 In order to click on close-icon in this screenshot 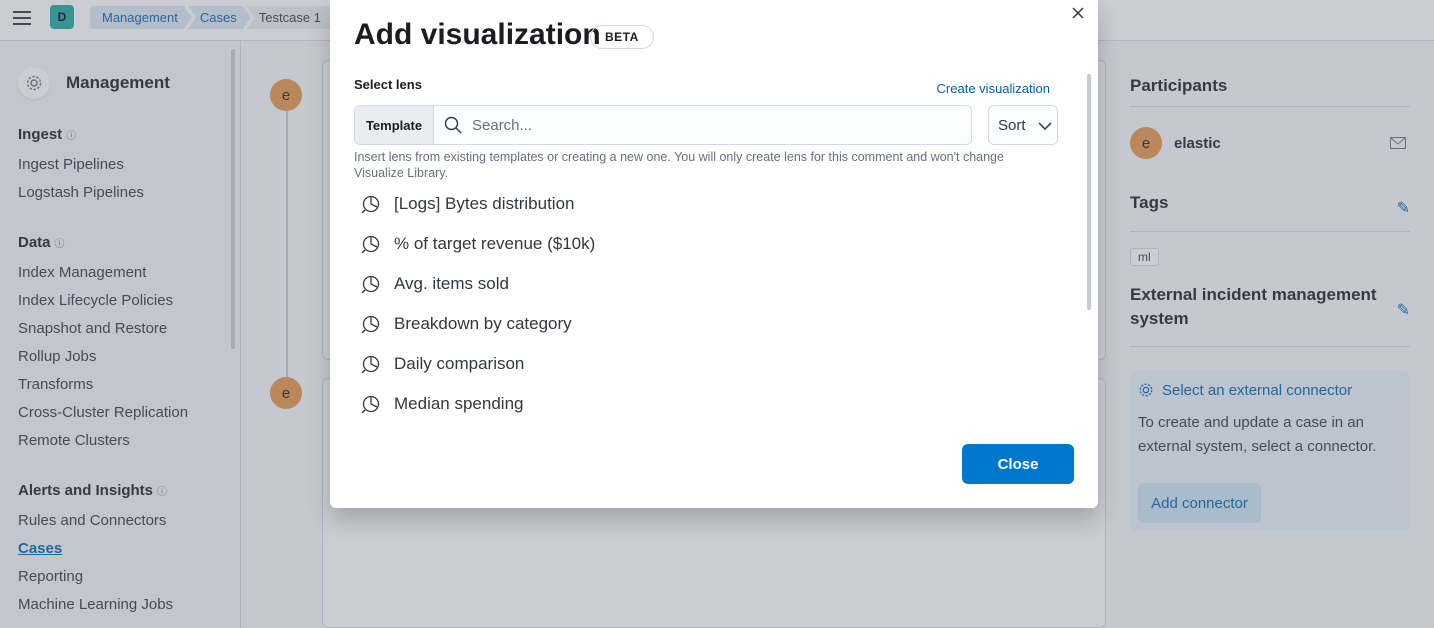, I will do `click(1078, 14)`.